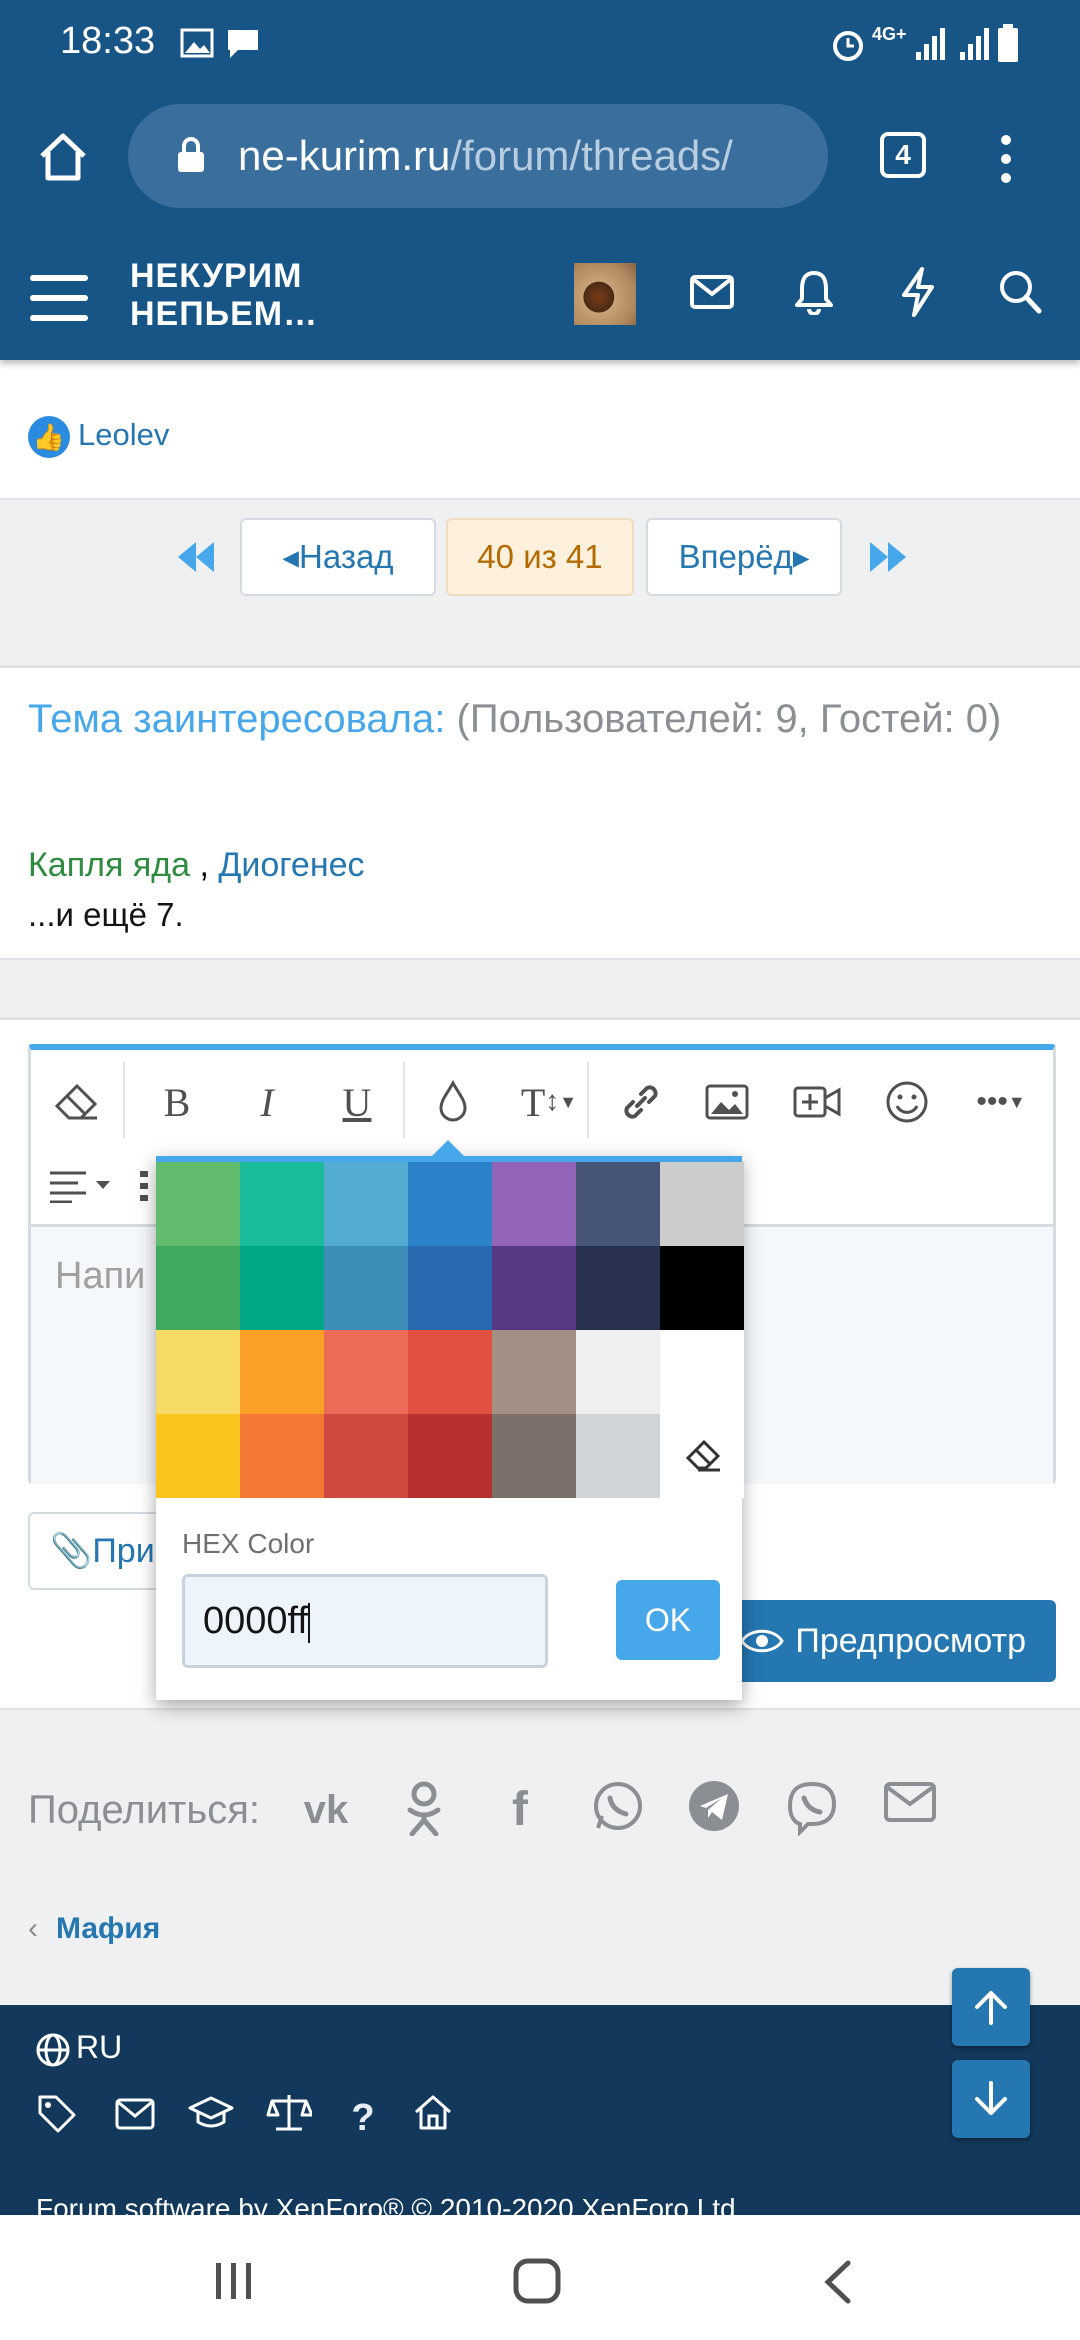 This screenshot has width=1080, height=2340. Describe the element at coordinates (907, 1102) in the screenshot. I see `smiley-icon` at that location.